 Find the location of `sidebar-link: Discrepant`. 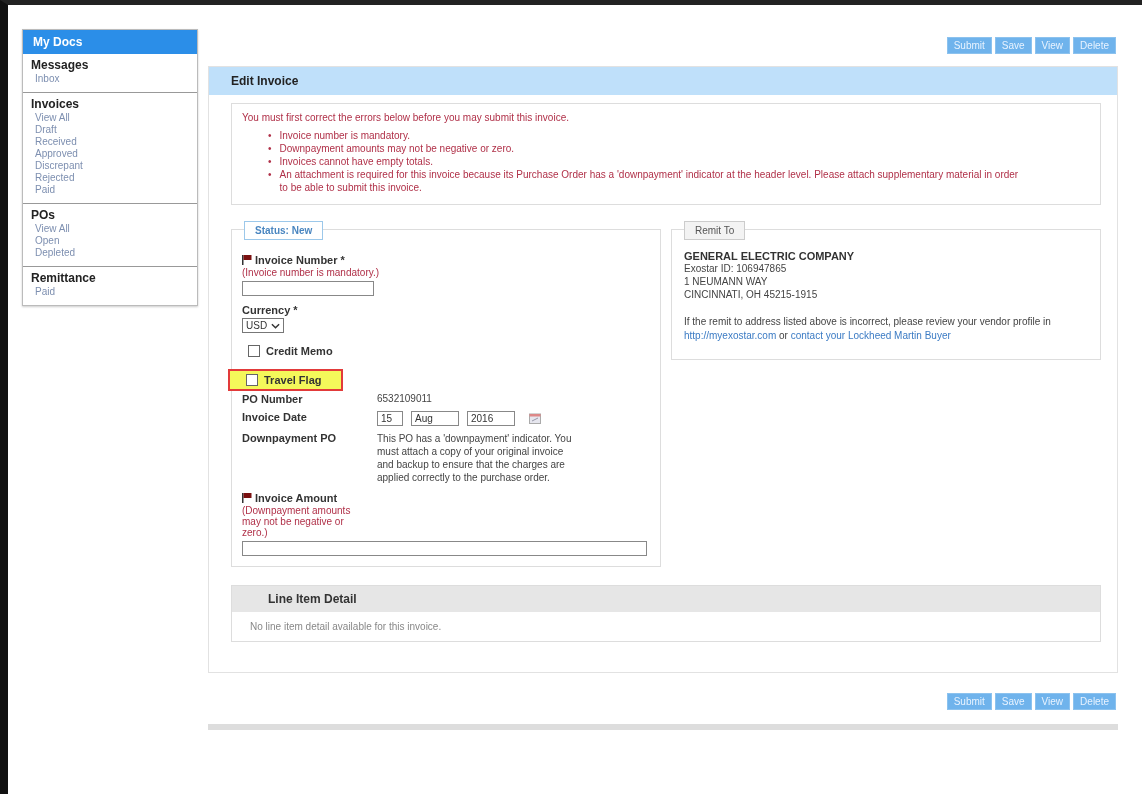

sidebar-link: Discrepant is located at coordinates (110, 166).